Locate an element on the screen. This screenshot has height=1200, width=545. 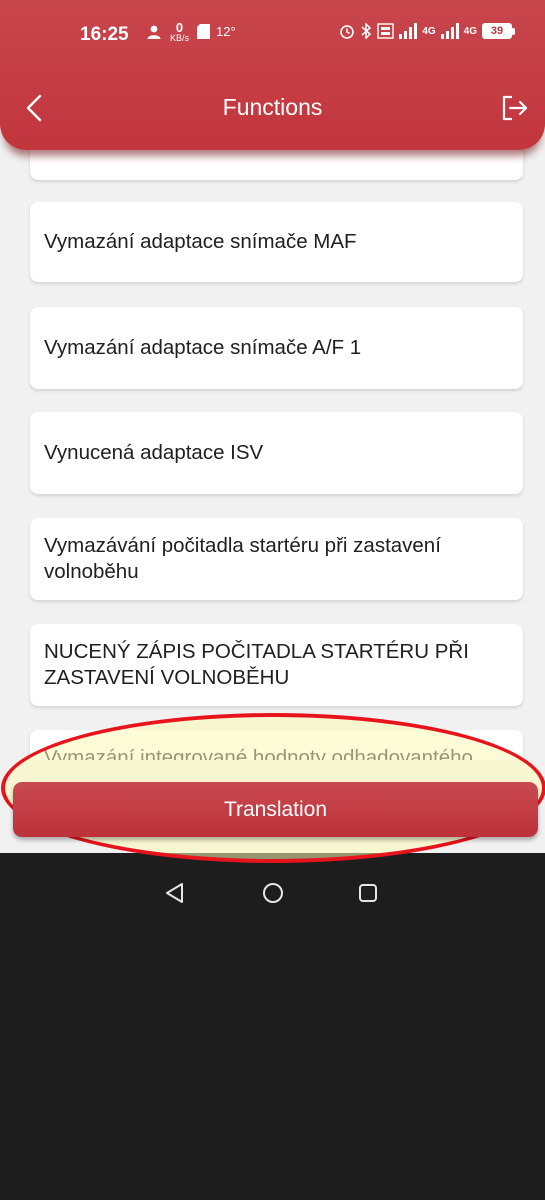
logout-icon is located at coordinates (515, 108).